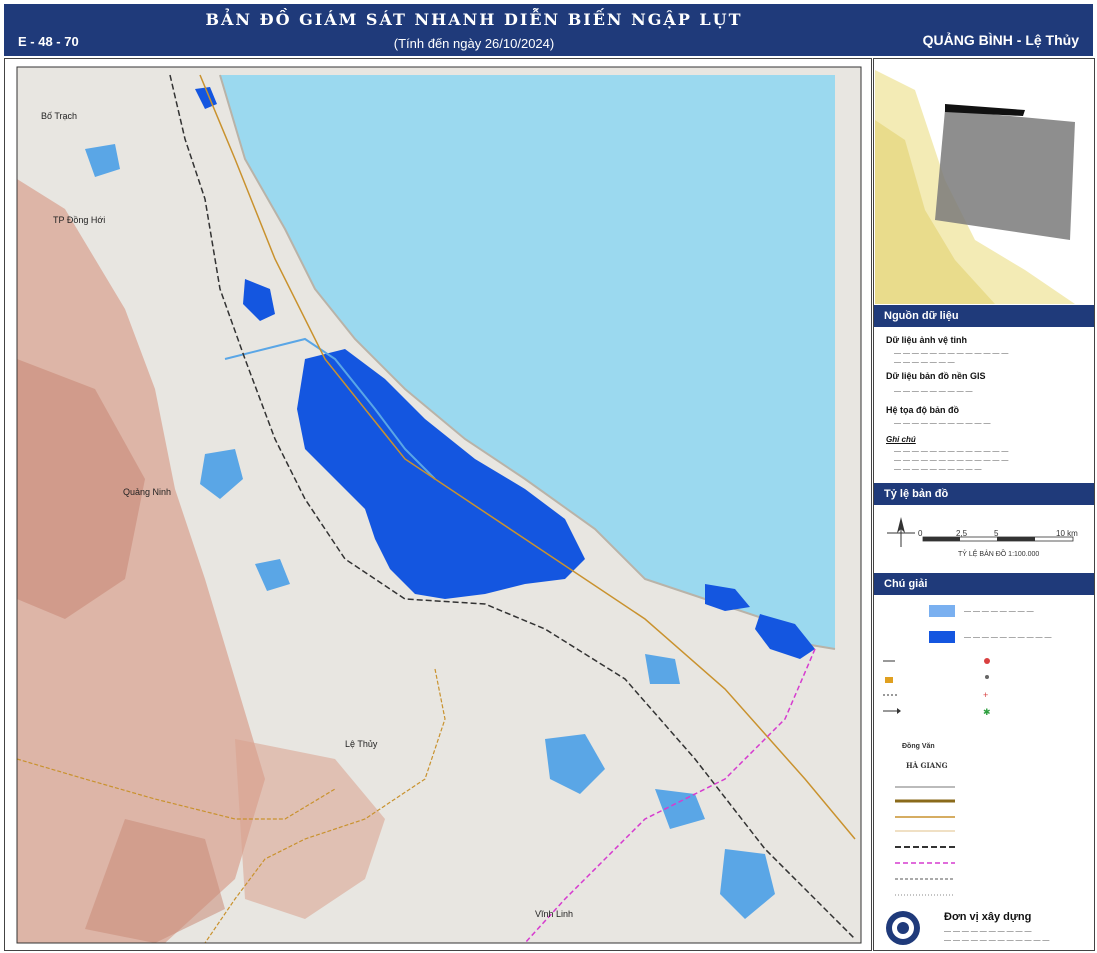  I want to click on map-code: E - 48 - 70, so click(48, 41).